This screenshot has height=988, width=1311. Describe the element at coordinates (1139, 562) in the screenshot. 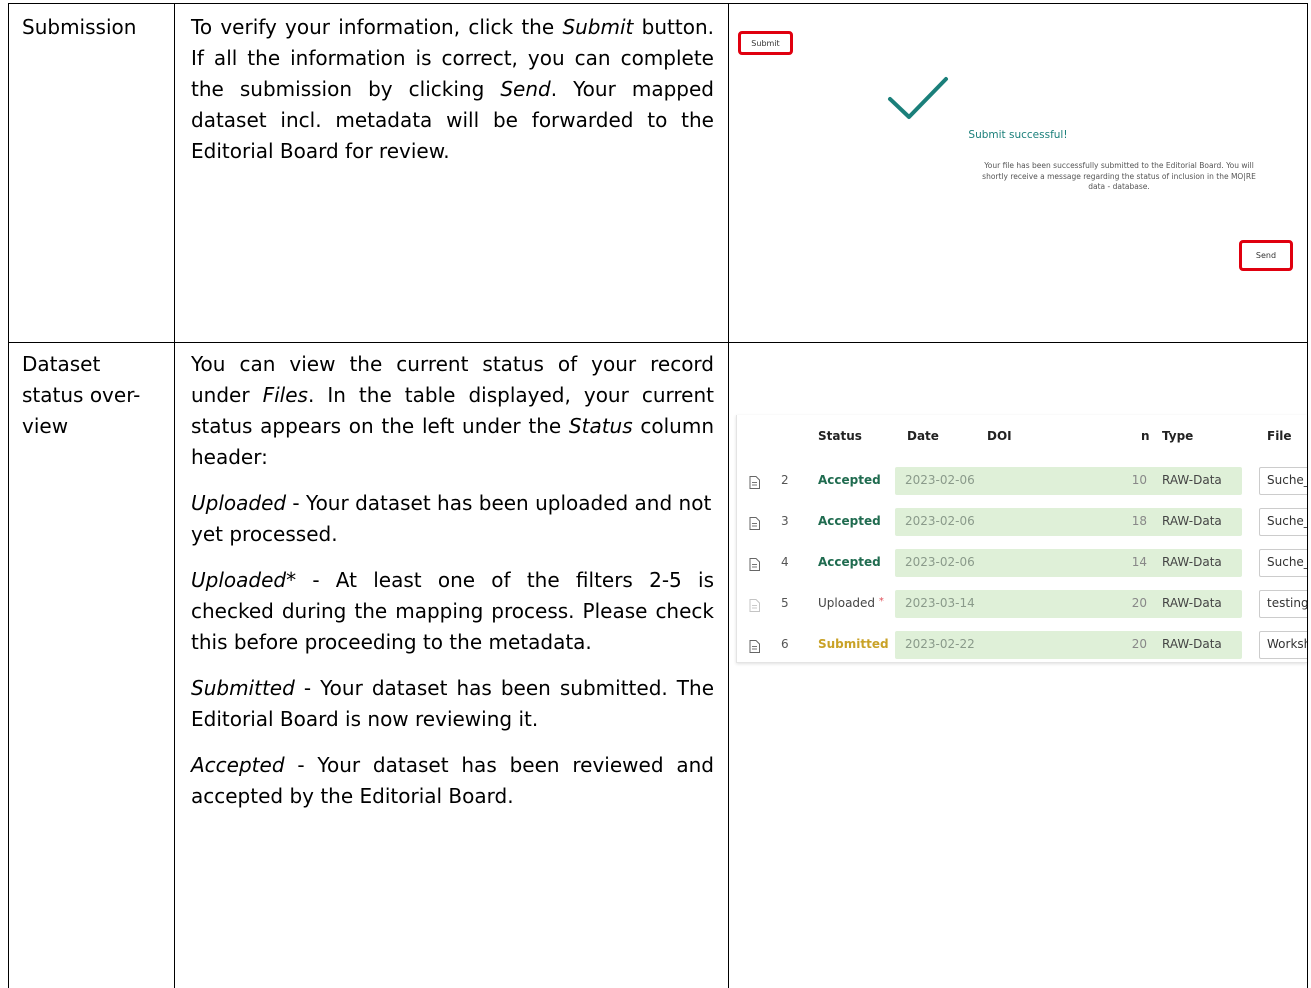

I see `n-value: 14` at that location.